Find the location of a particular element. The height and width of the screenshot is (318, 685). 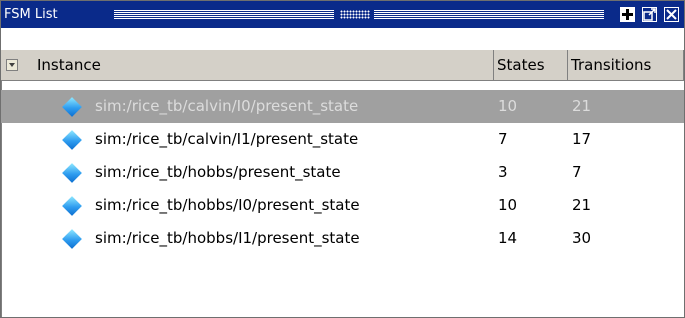

states-cell: 3 is located at coordinates (503, 172).